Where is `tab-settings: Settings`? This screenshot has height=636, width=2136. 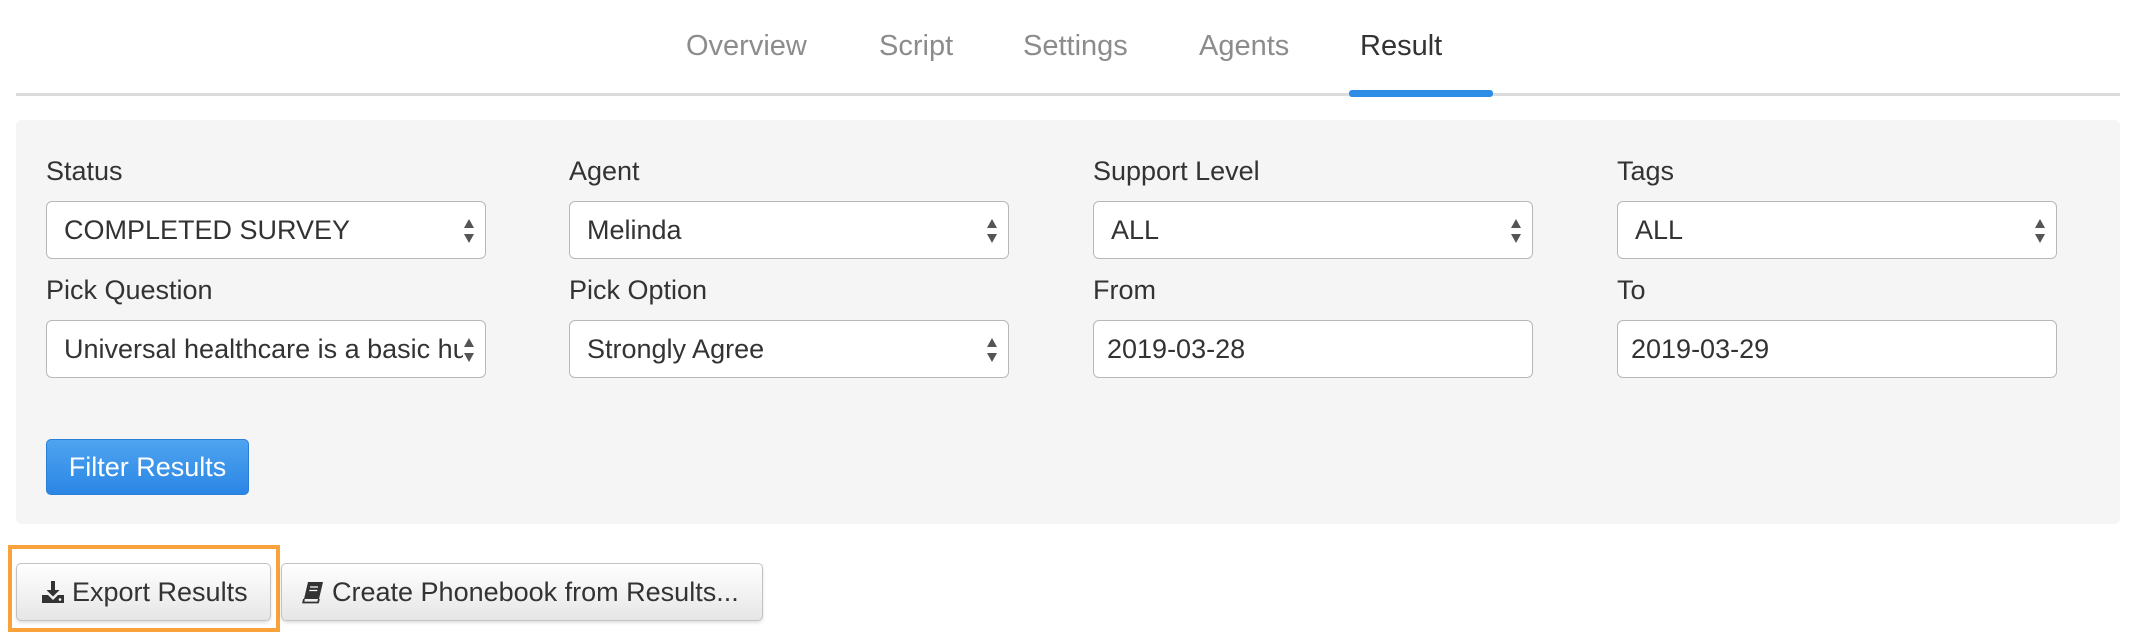
tab-settings: Settings is located at coordinates (1075, 46).